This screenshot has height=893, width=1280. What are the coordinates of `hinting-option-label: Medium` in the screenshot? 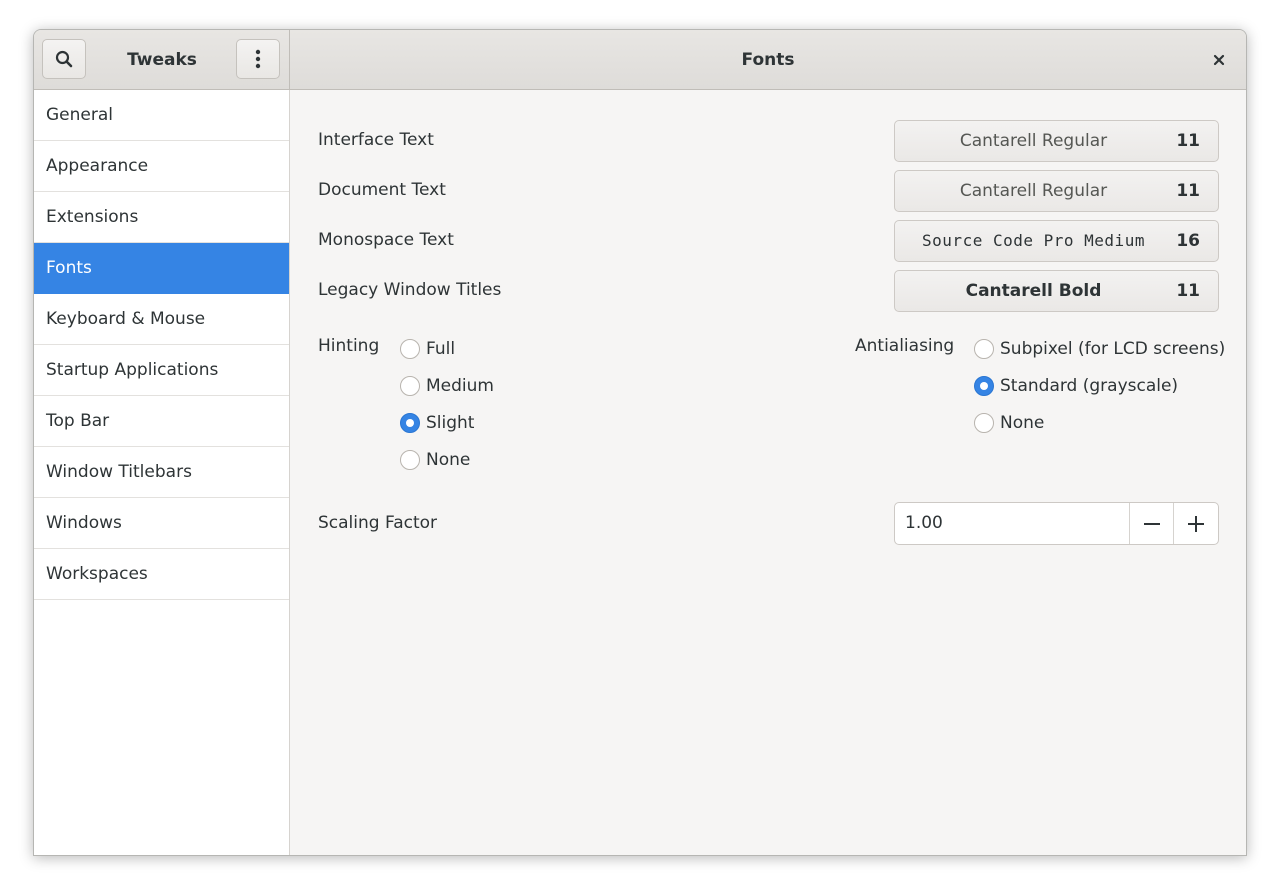 It's located at (460, 386).